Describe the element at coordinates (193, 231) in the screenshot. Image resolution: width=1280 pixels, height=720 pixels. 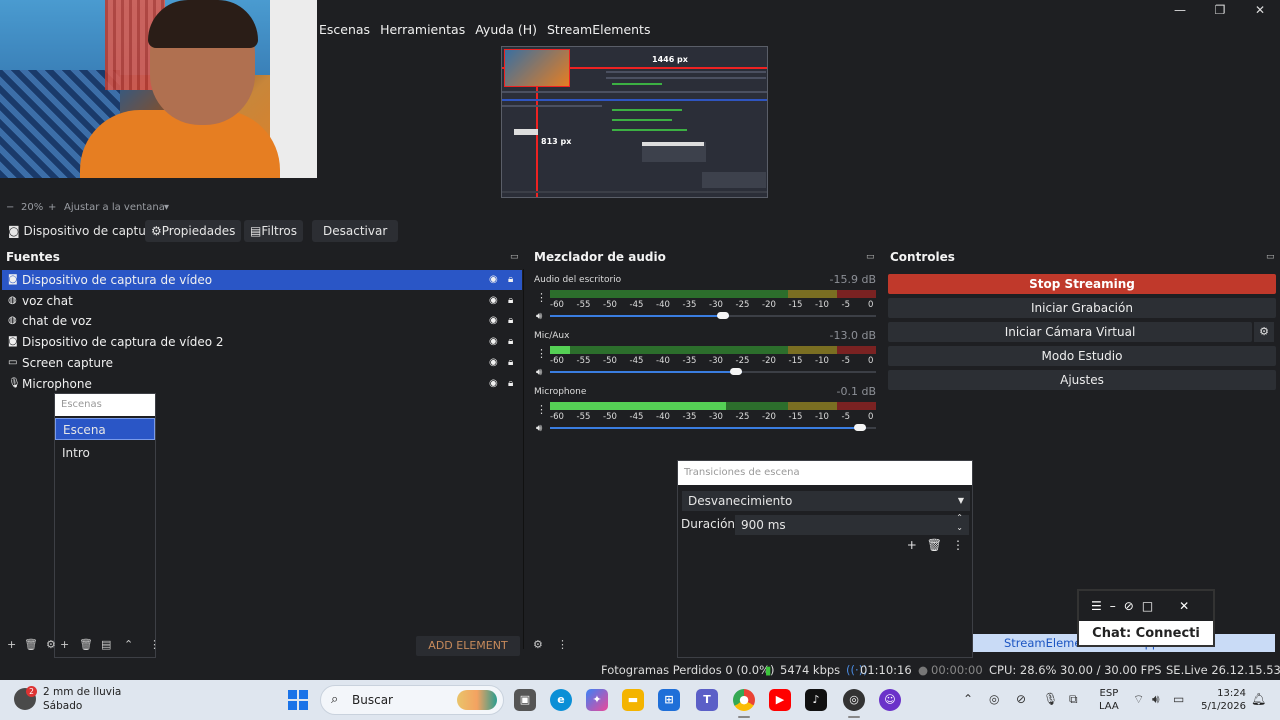
I see `properties-button: ⚙Propiedades` at that location.